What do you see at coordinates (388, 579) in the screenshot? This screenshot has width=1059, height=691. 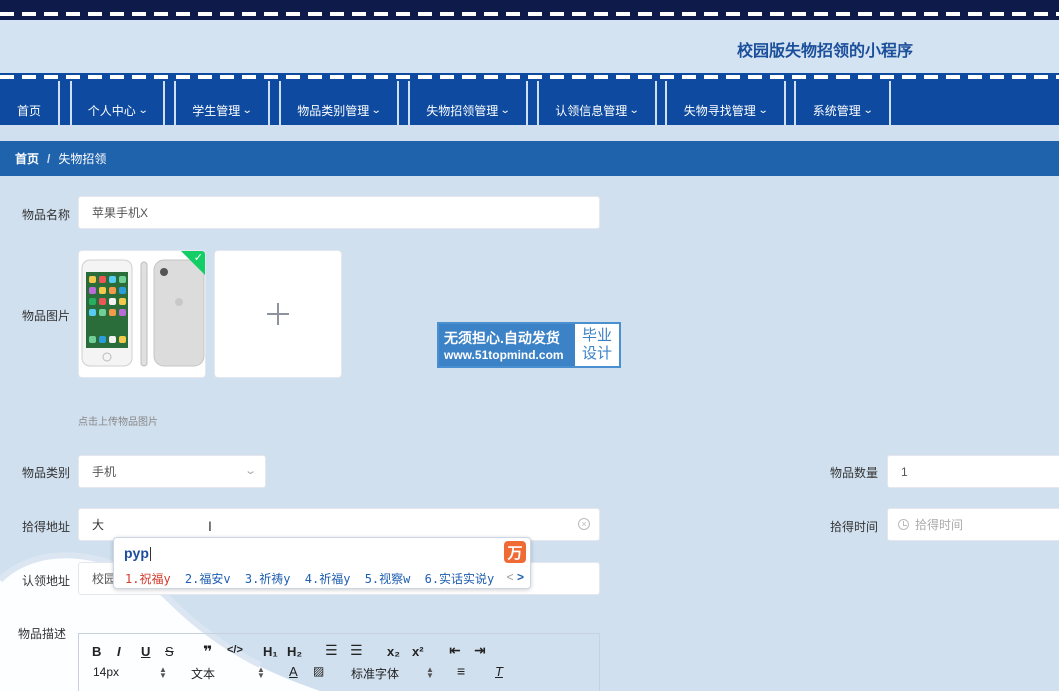 I see `ime-candidate: 5.视察w` at bounding box center [388, 579].